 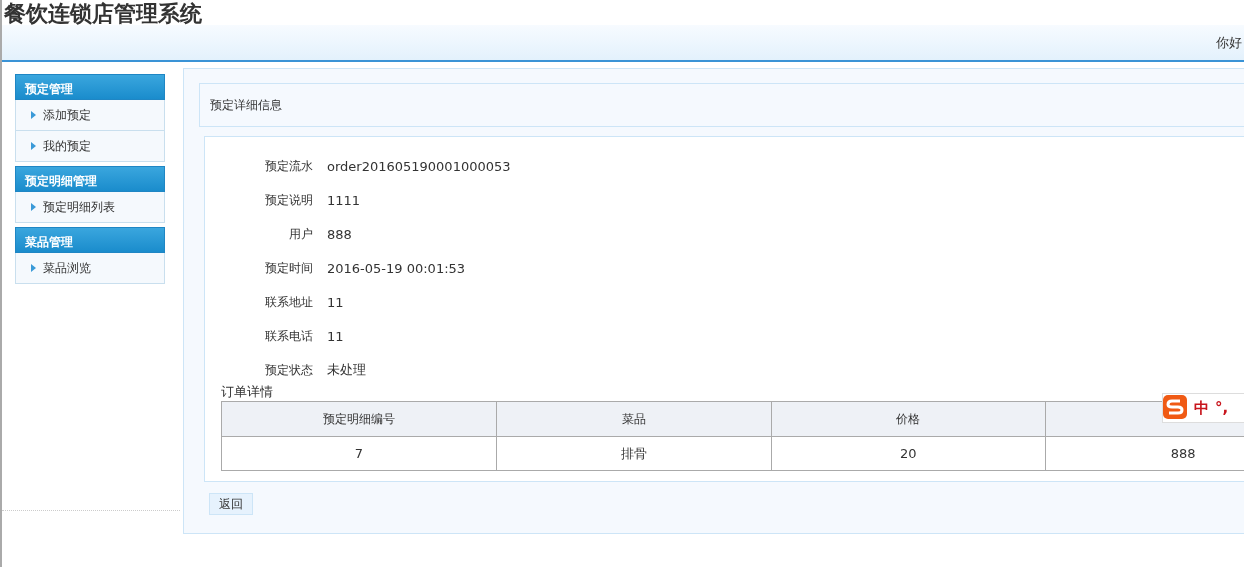 I want to click on table-cell: 7, so click(x=359, y=453).